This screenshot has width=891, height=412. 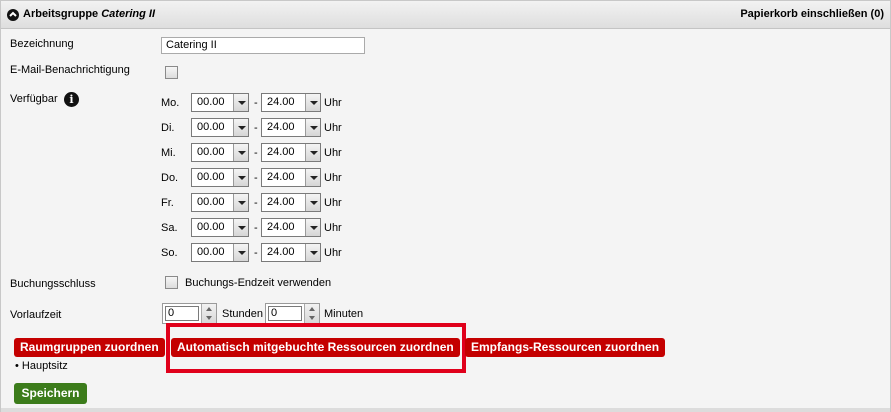 What do you see at coordinates (171, 282) in the screenshot?
I see `booking-endtime-checkbox` at bounding box center [171, 282].